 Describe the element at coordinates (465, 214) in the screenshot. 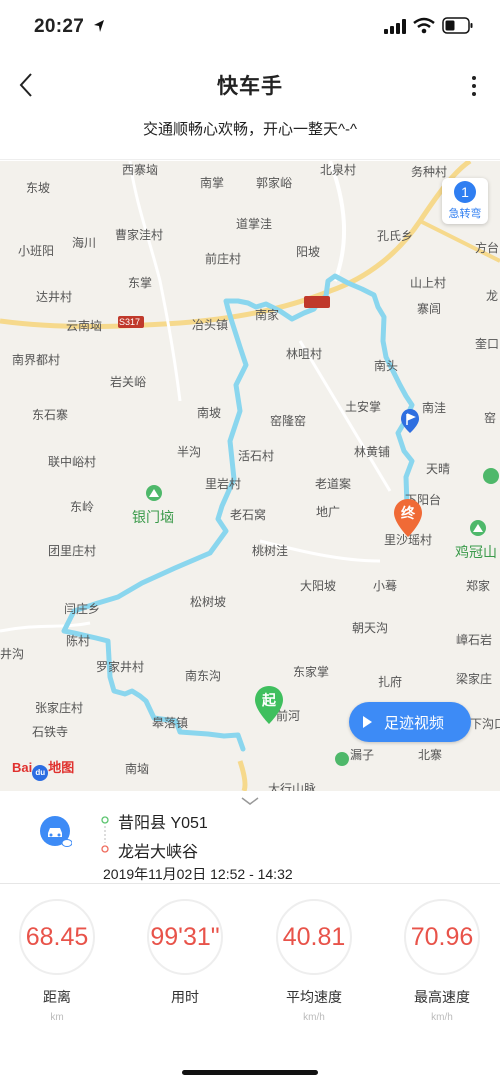

I see `sharp-turn-label: 急转弯` at that location.